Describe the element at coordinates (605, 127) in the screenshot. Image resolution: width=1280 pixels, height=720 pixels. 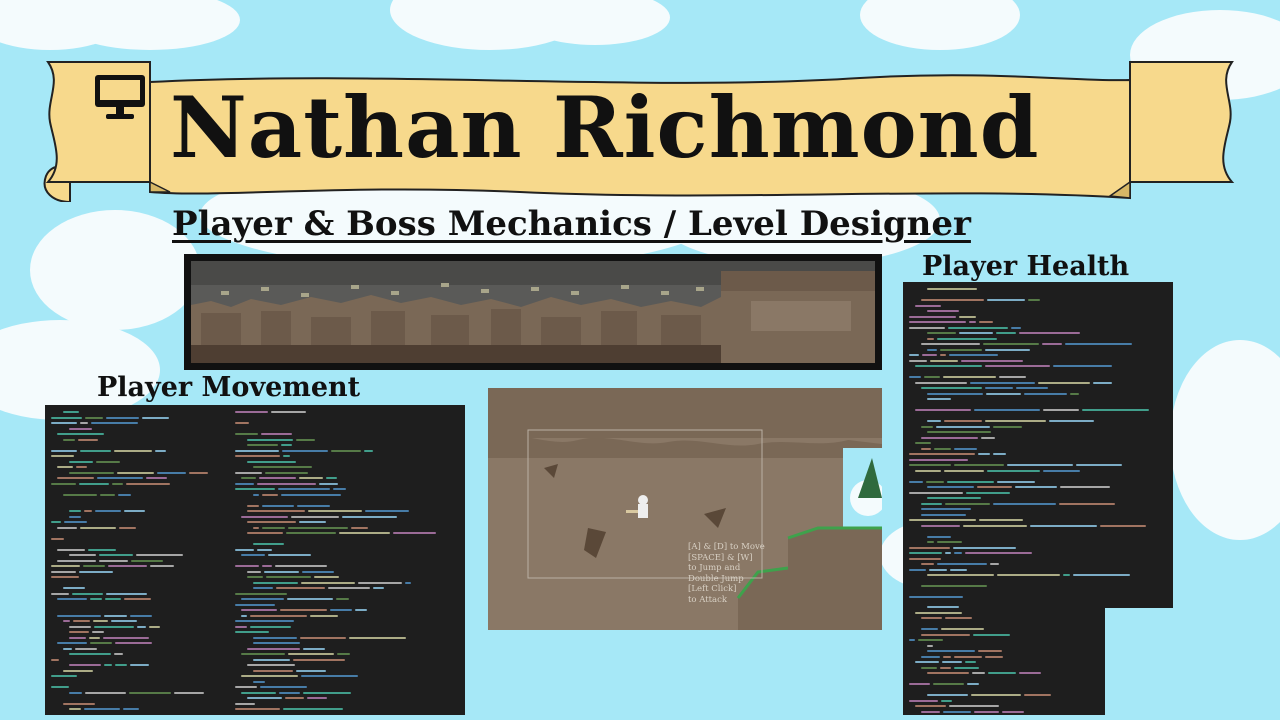
I see `page-title: Nathan Richmond` at that location.